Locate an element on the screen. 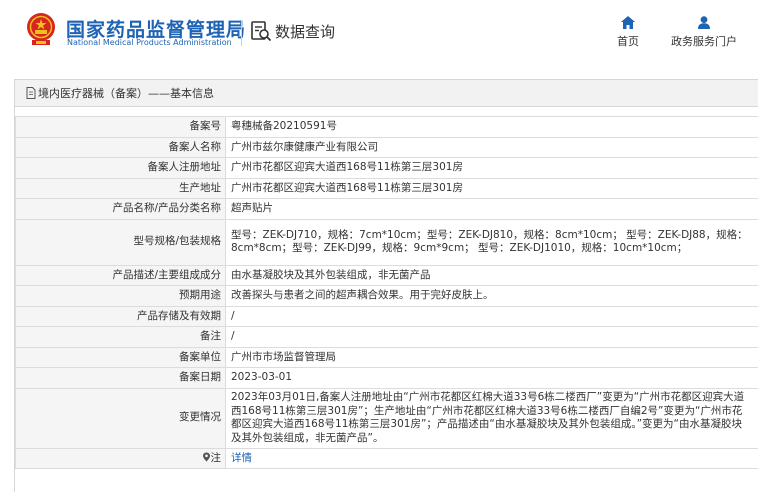  table-row: 备案人注册地址 广州市花都区迎宾大道西168号11栋第三层301房 is located at coordinates (386, 168).